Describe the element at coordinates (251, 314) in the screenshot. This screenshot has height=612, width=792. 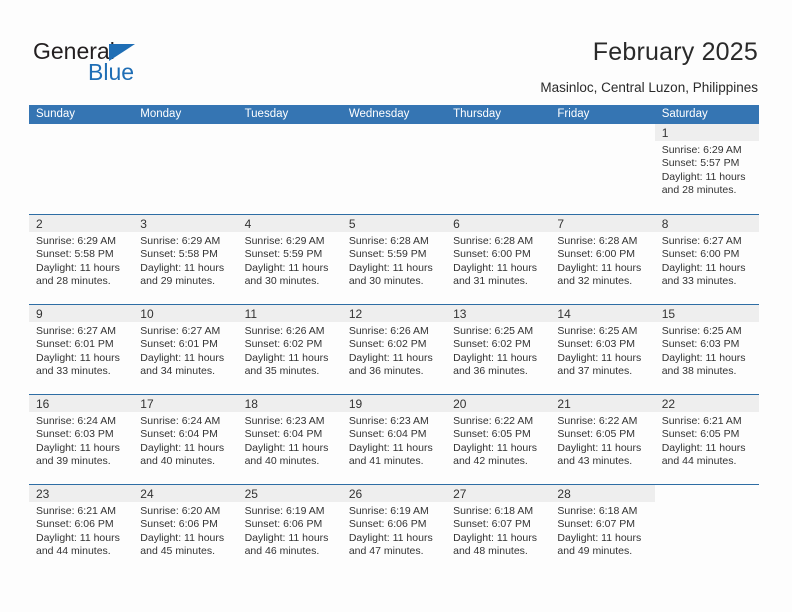
I see `day-number: 11` at that location.